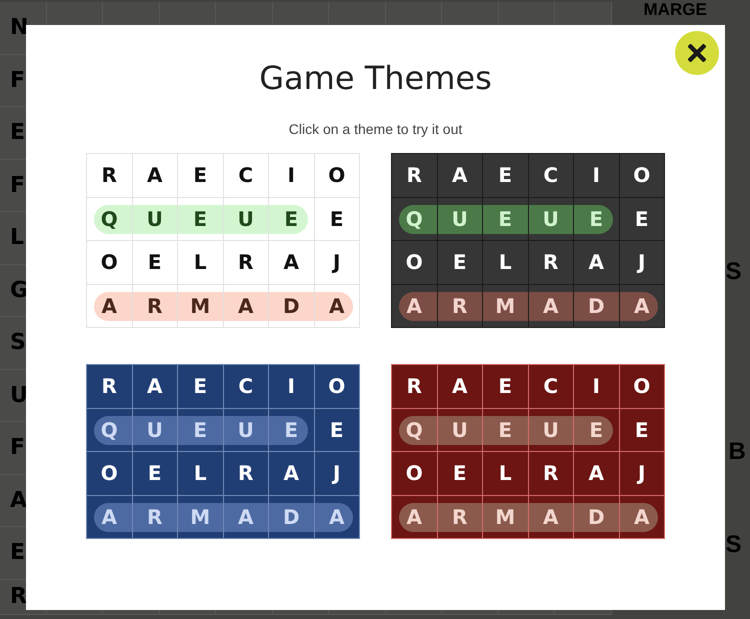 The image size is (750, 619). Describe the element at coordinates (737, 452) in the screenshot. I see `side-text: B` at that location.